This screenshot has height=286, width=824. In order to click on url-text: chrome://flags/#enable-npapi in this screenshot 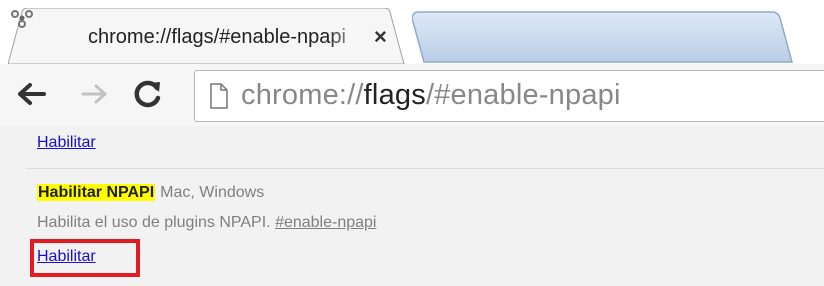, I will do `click(431, 95)`.